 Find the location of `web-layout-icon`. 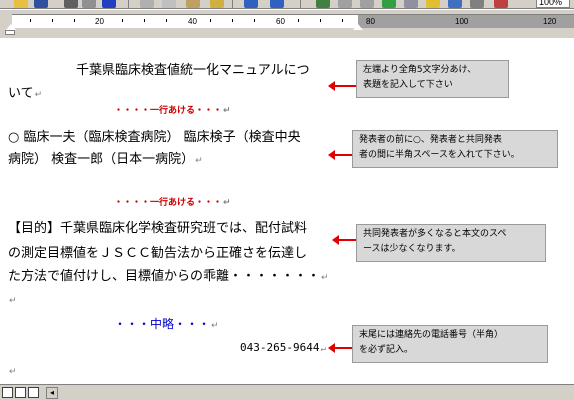

web-layout-icon is located at coordinates (20, 392).